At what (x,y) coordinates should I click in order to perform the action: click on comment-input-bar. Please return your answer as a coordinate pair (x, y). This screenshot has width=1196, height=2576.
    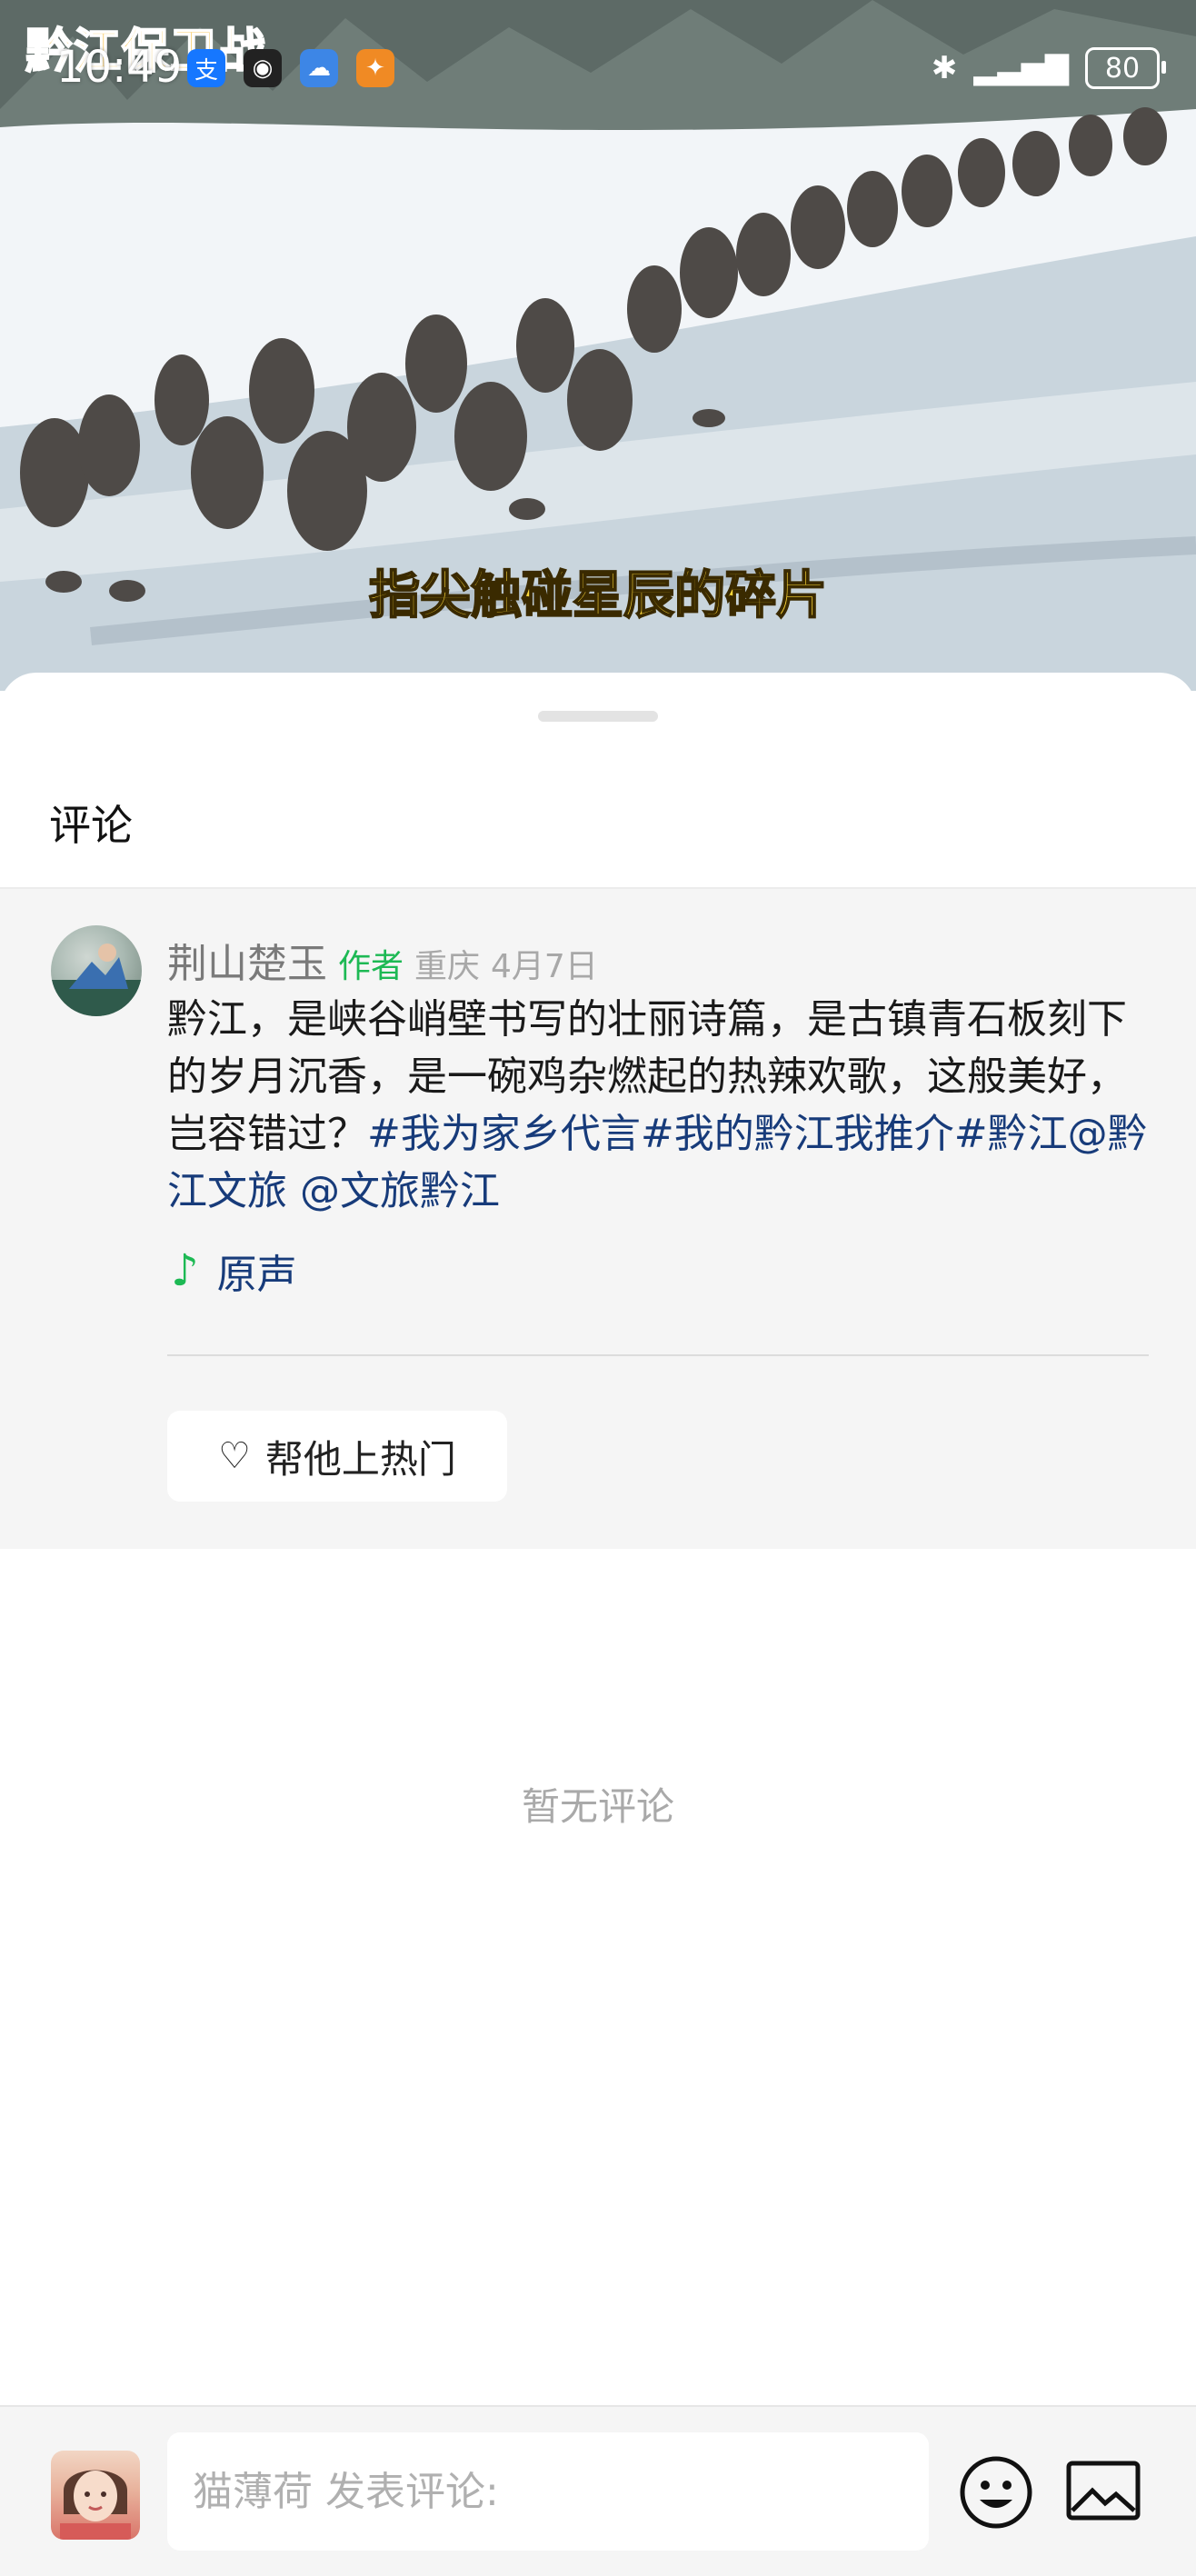
    Looking at the image, I should click on (598, 2490).